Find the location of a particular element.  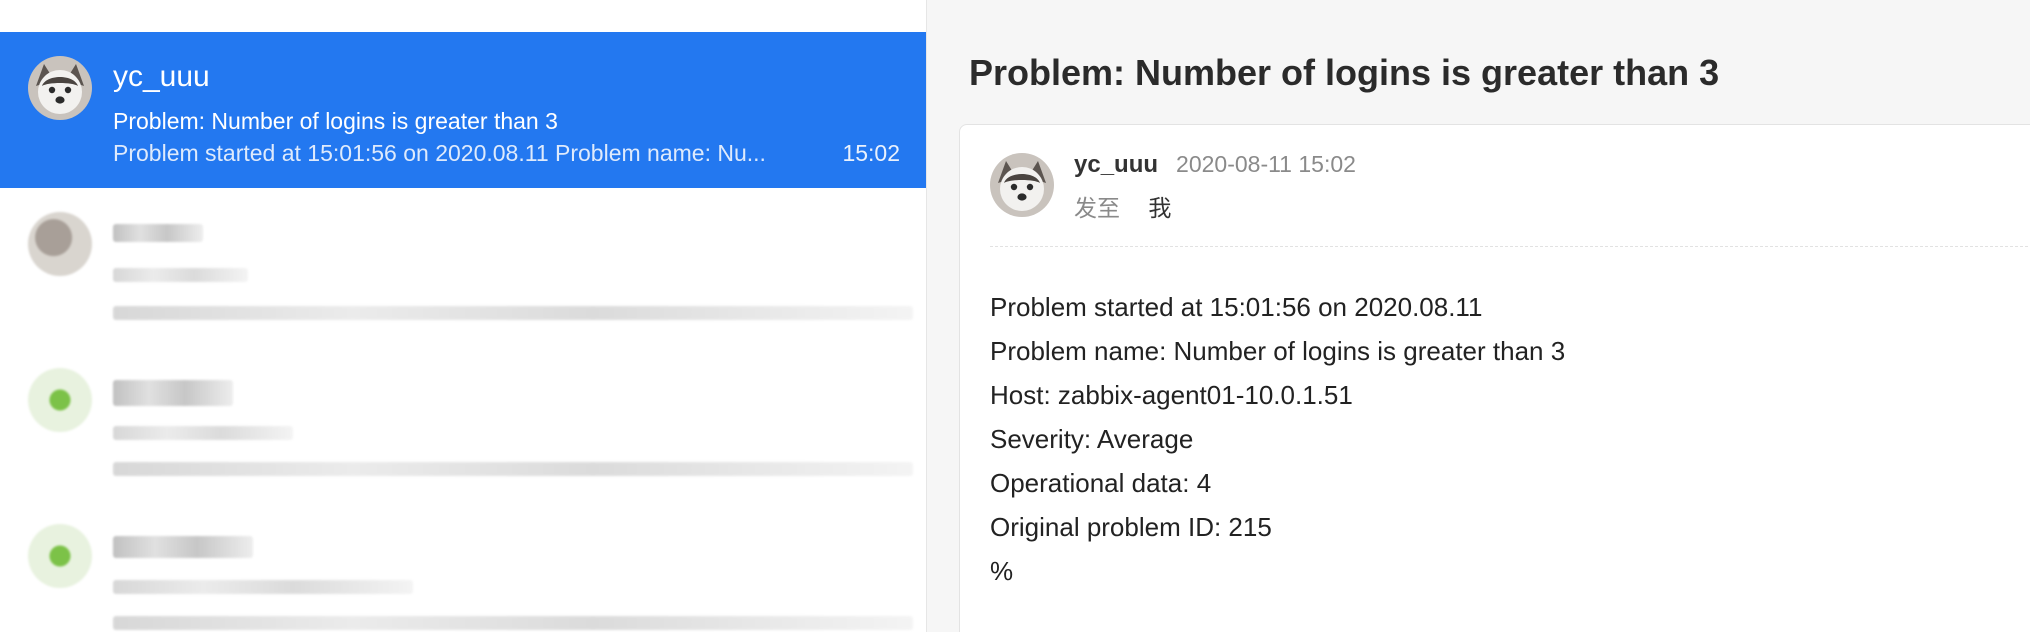

body-line: Severity: Average is located at coordinates (1092, 439).